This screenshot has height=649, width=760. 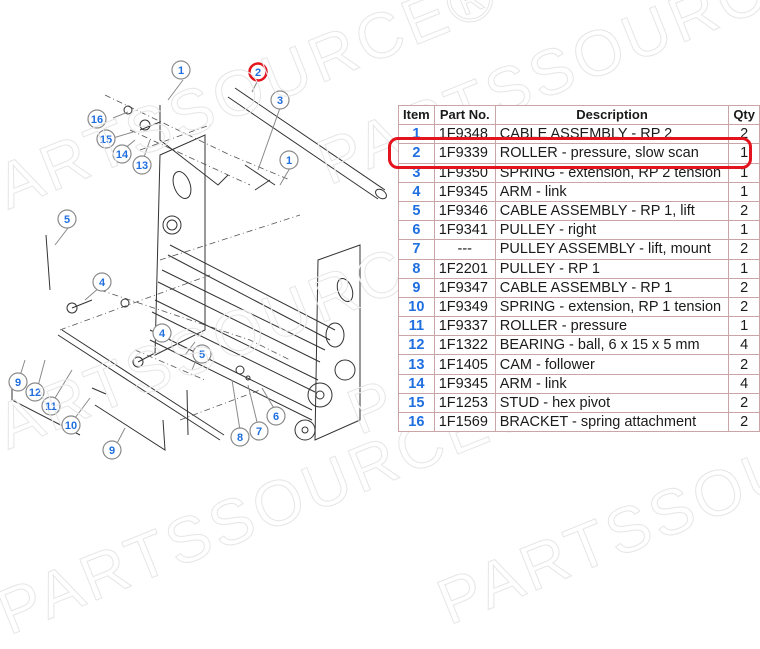 What do you see at coordinates (416, 287) in the screenshot?
I see `cell-item: 9` at bounding box center [416, 287].